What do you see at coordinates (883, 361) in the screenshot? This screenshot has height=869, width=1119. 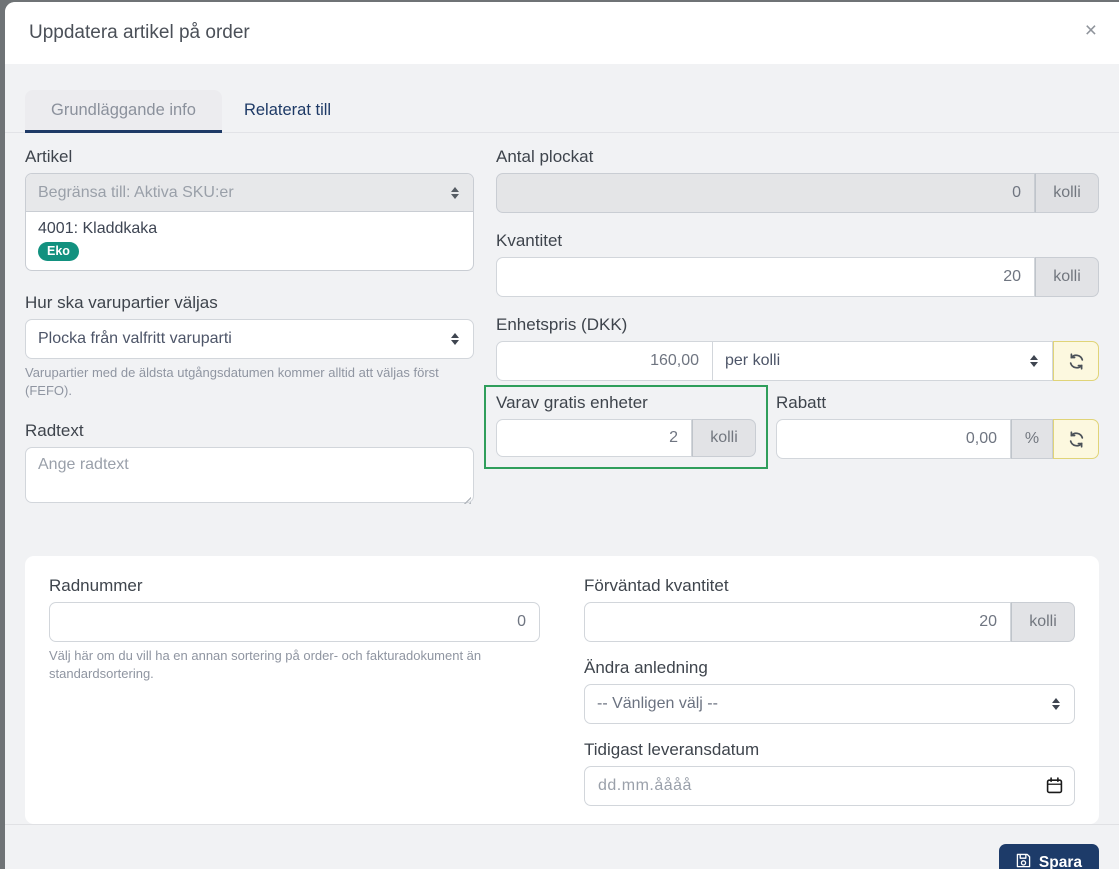 I see `enhetspris-per-unit-select: per kolli` at bounding box center [883, 361].